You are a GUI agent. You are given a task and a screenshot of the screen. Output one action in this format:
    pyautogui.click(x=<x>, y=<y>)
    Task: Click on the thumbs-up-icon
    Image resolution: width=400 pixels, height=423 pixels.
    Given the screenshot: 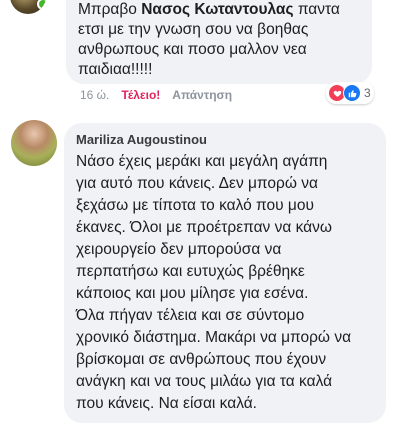 What is the action you would take?
    pyautogui.click(x=352, y=93)
    